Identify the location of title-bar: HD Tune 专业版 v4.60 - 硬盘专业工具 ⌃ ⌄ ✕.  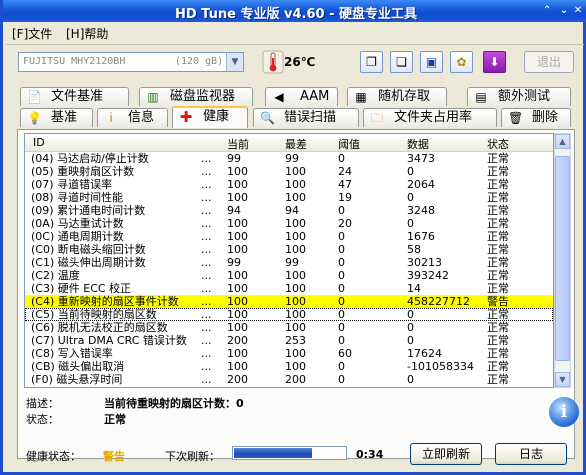
(294, 11).